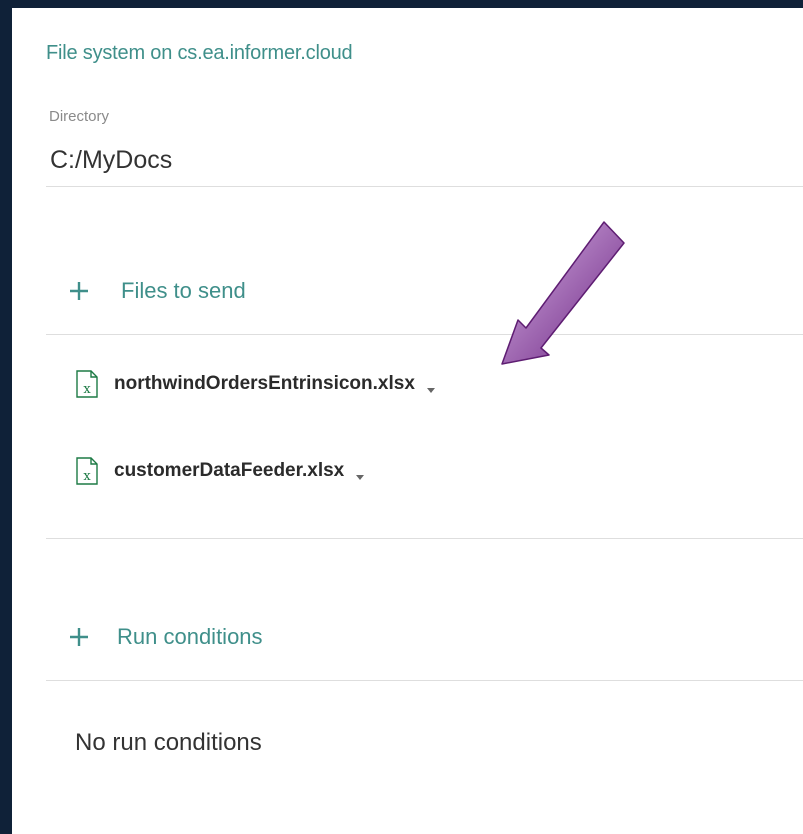 Image resolution: width=803 pixels, height=834 pixels. I want to click on files-to-send-label: Files to send, so click(183, 290).